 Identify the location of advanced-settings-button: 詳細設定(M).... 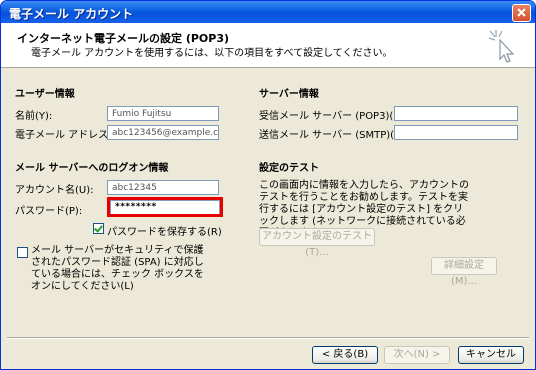
(464, 272).